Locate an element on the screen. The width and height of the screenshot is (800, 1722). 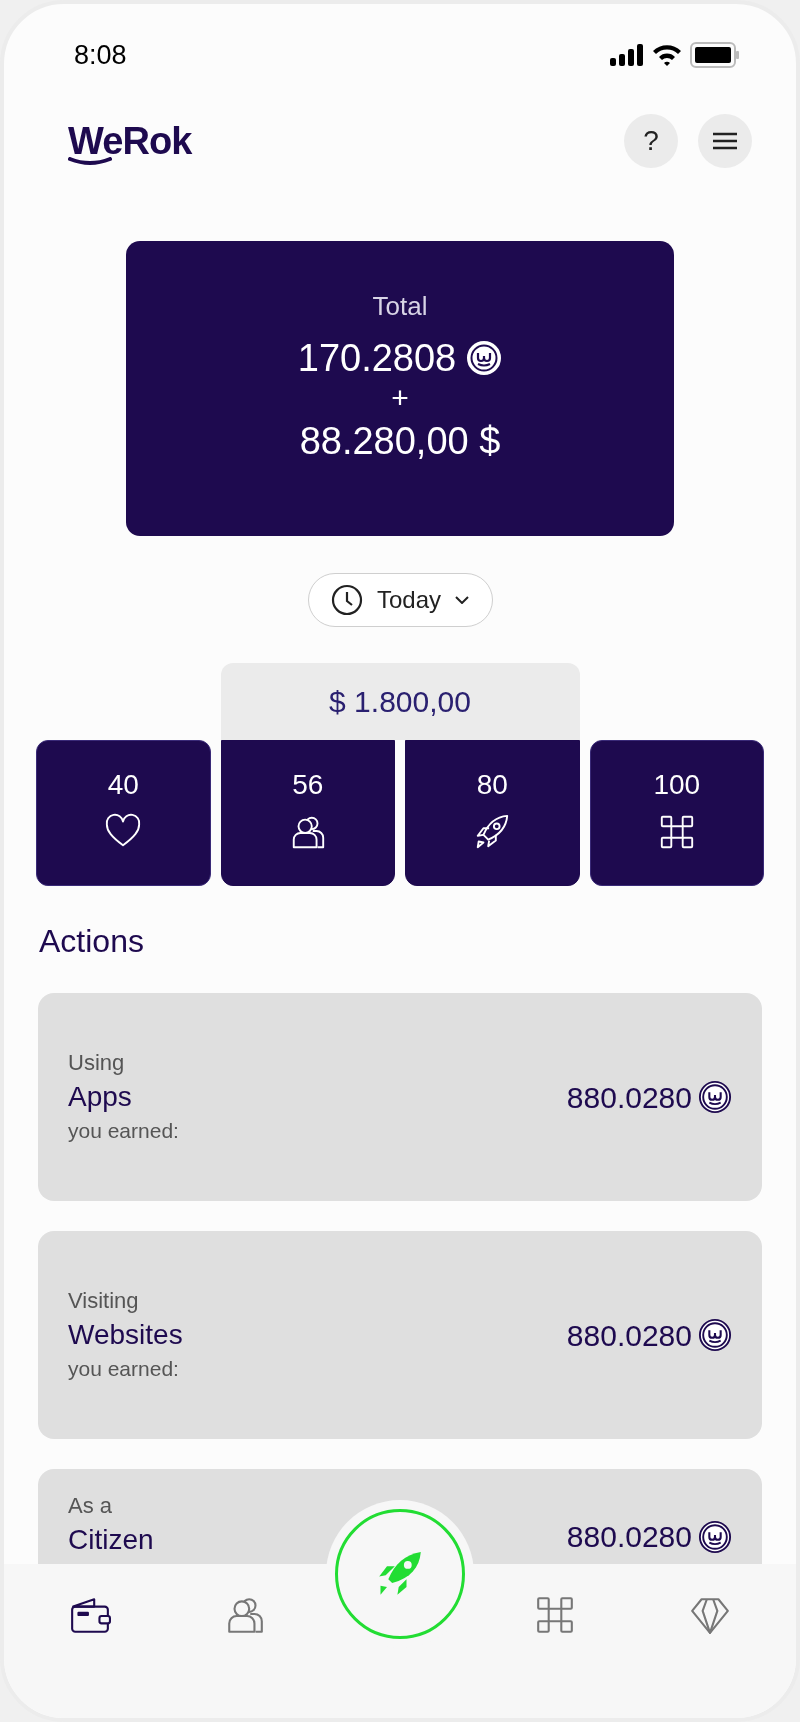
section-title: Actions is located at coordinates (92, 941).